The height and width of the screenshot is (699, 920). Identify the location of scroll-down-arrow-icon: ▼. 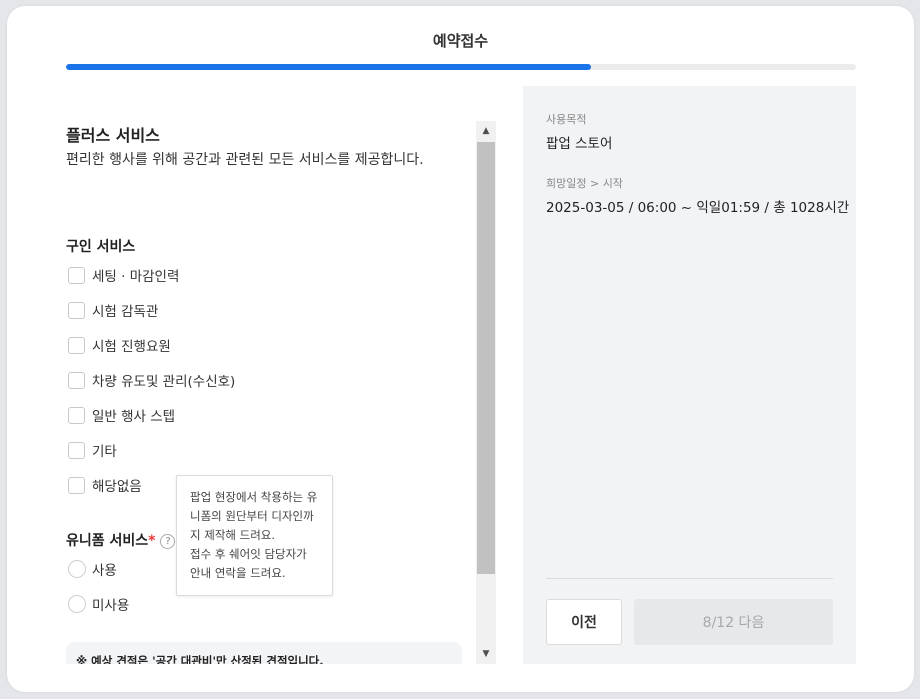
(486, 654).